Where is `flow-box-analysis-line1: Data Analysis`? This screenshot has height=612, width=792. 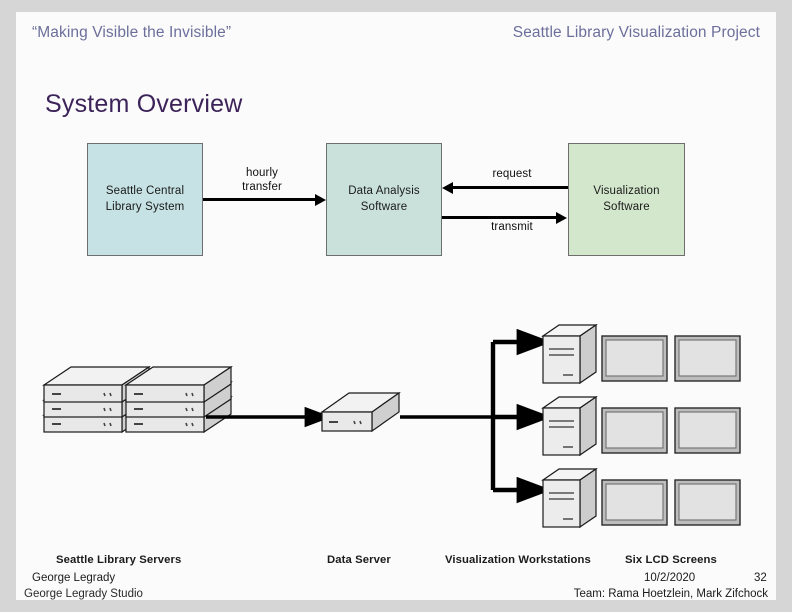 flow-box-analysis-line1: Data Analysis is located at coordinates (384, 191).